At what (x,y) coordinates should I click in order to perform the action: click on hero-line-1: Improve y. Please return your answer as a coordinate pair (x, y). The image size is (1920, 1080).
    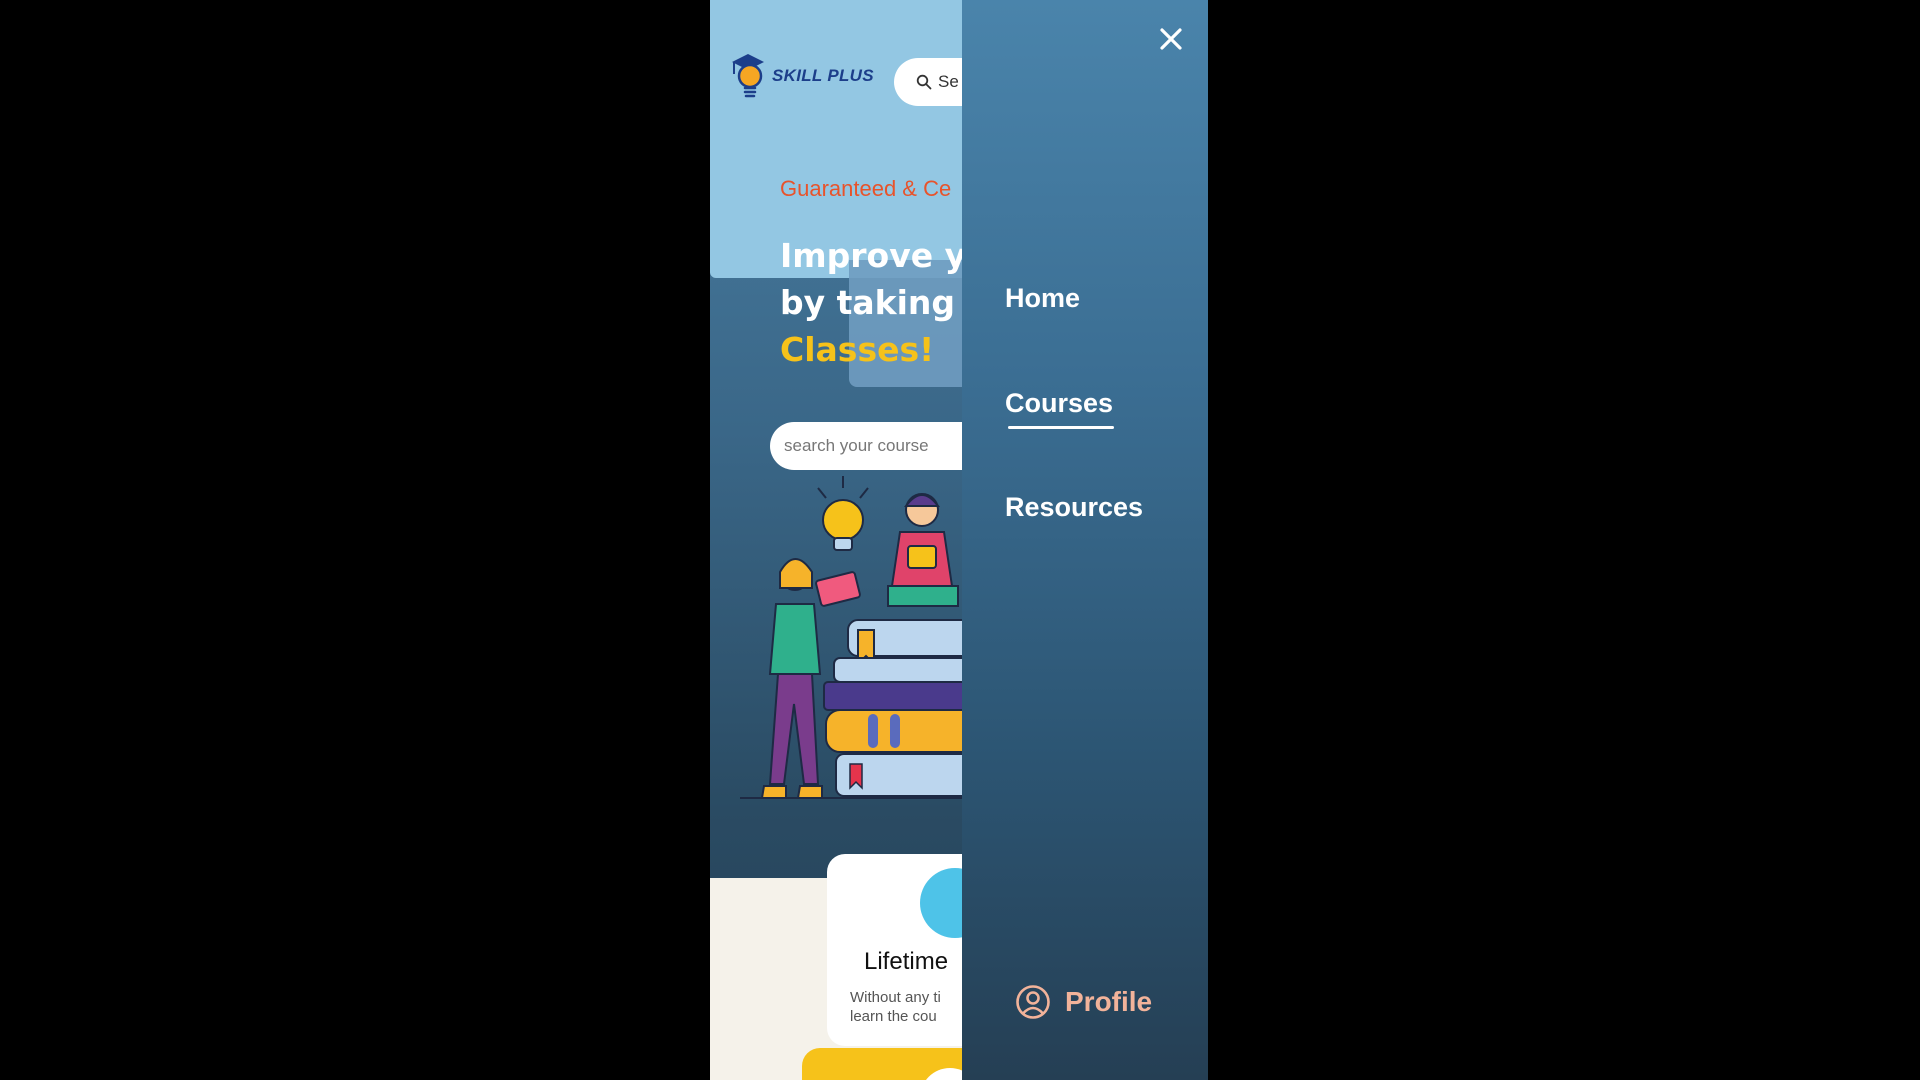
    Looking at the image, I should click on (873, 255).